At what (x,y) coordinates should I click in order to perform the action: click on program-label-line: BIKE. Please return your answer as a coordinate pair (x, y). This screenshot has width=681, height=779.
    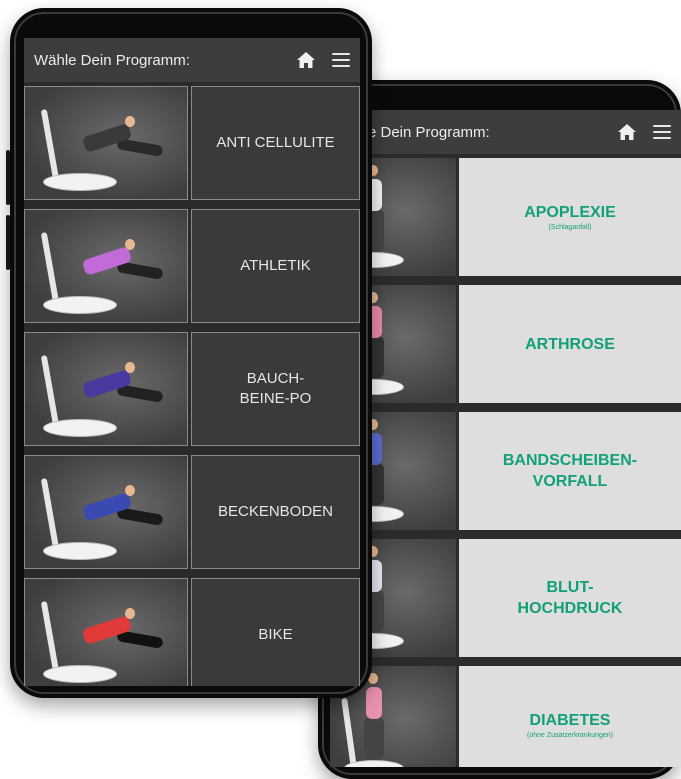
    Looking at the image, I should click on (275, 634).